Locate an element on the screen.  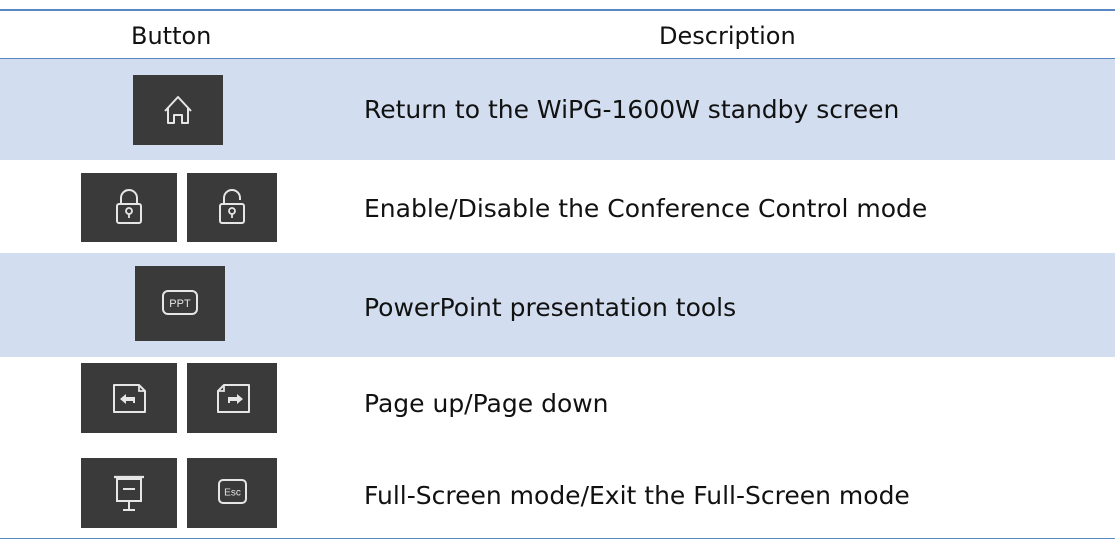
esc-button: Esc is located at coordinates (232, 493).